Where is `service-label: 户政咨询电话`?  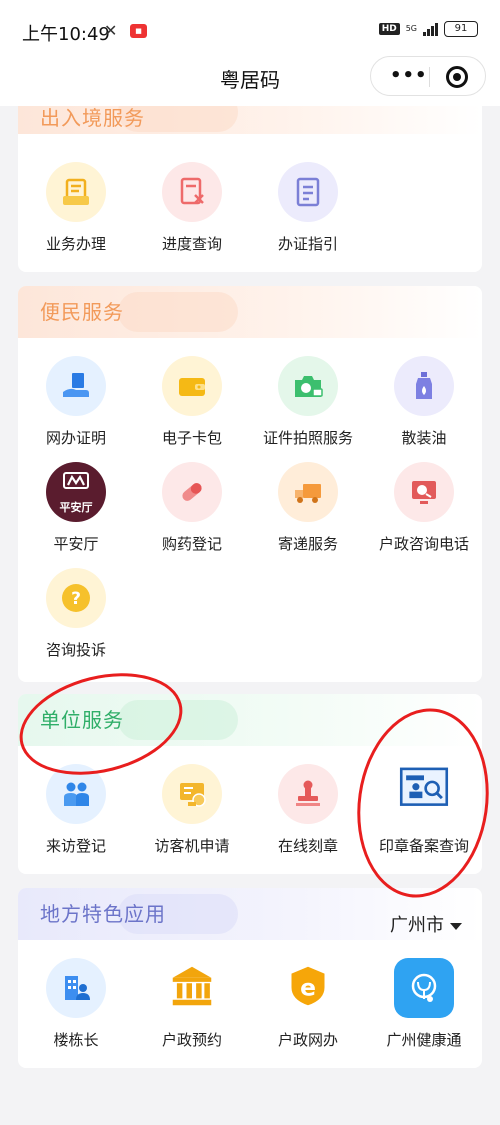 service-label: 户政咨询电话 is located at coordinates (423, 544).